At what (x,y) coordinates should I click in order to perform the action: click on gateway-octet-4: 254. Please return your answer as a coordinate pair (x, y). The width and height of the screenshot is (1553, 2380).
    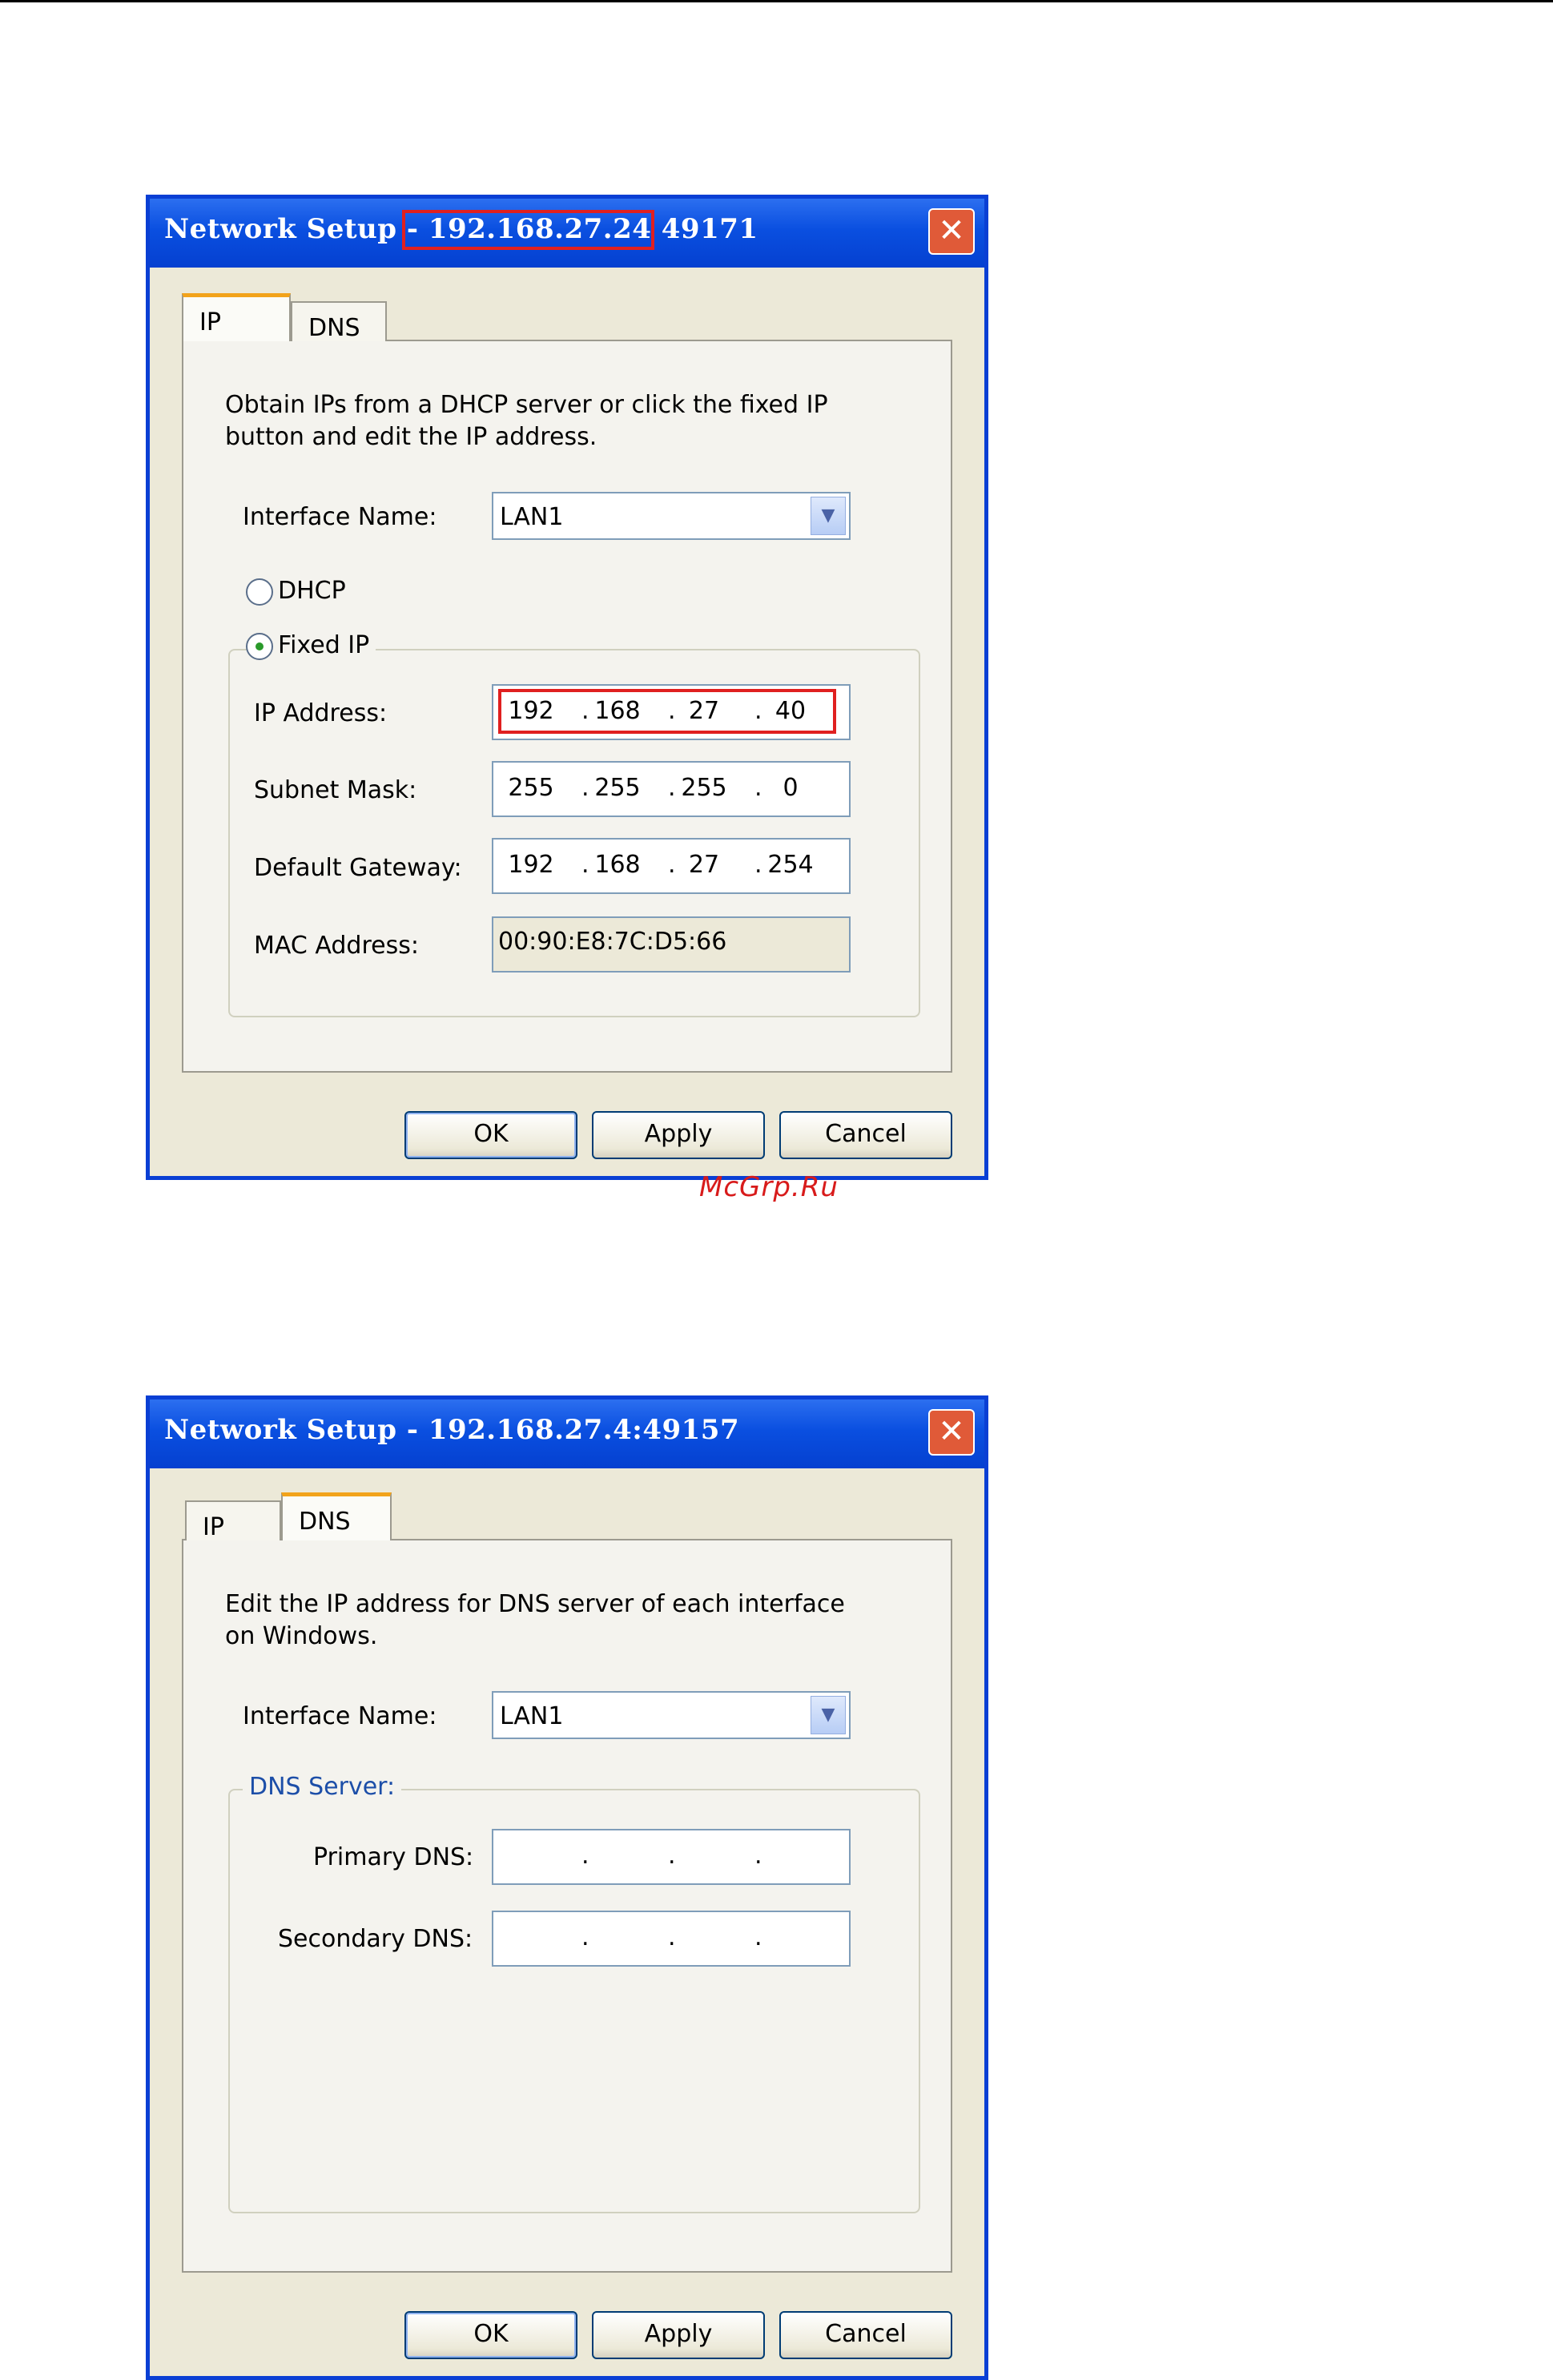
    Looking at the image, I should click on (791, 865).